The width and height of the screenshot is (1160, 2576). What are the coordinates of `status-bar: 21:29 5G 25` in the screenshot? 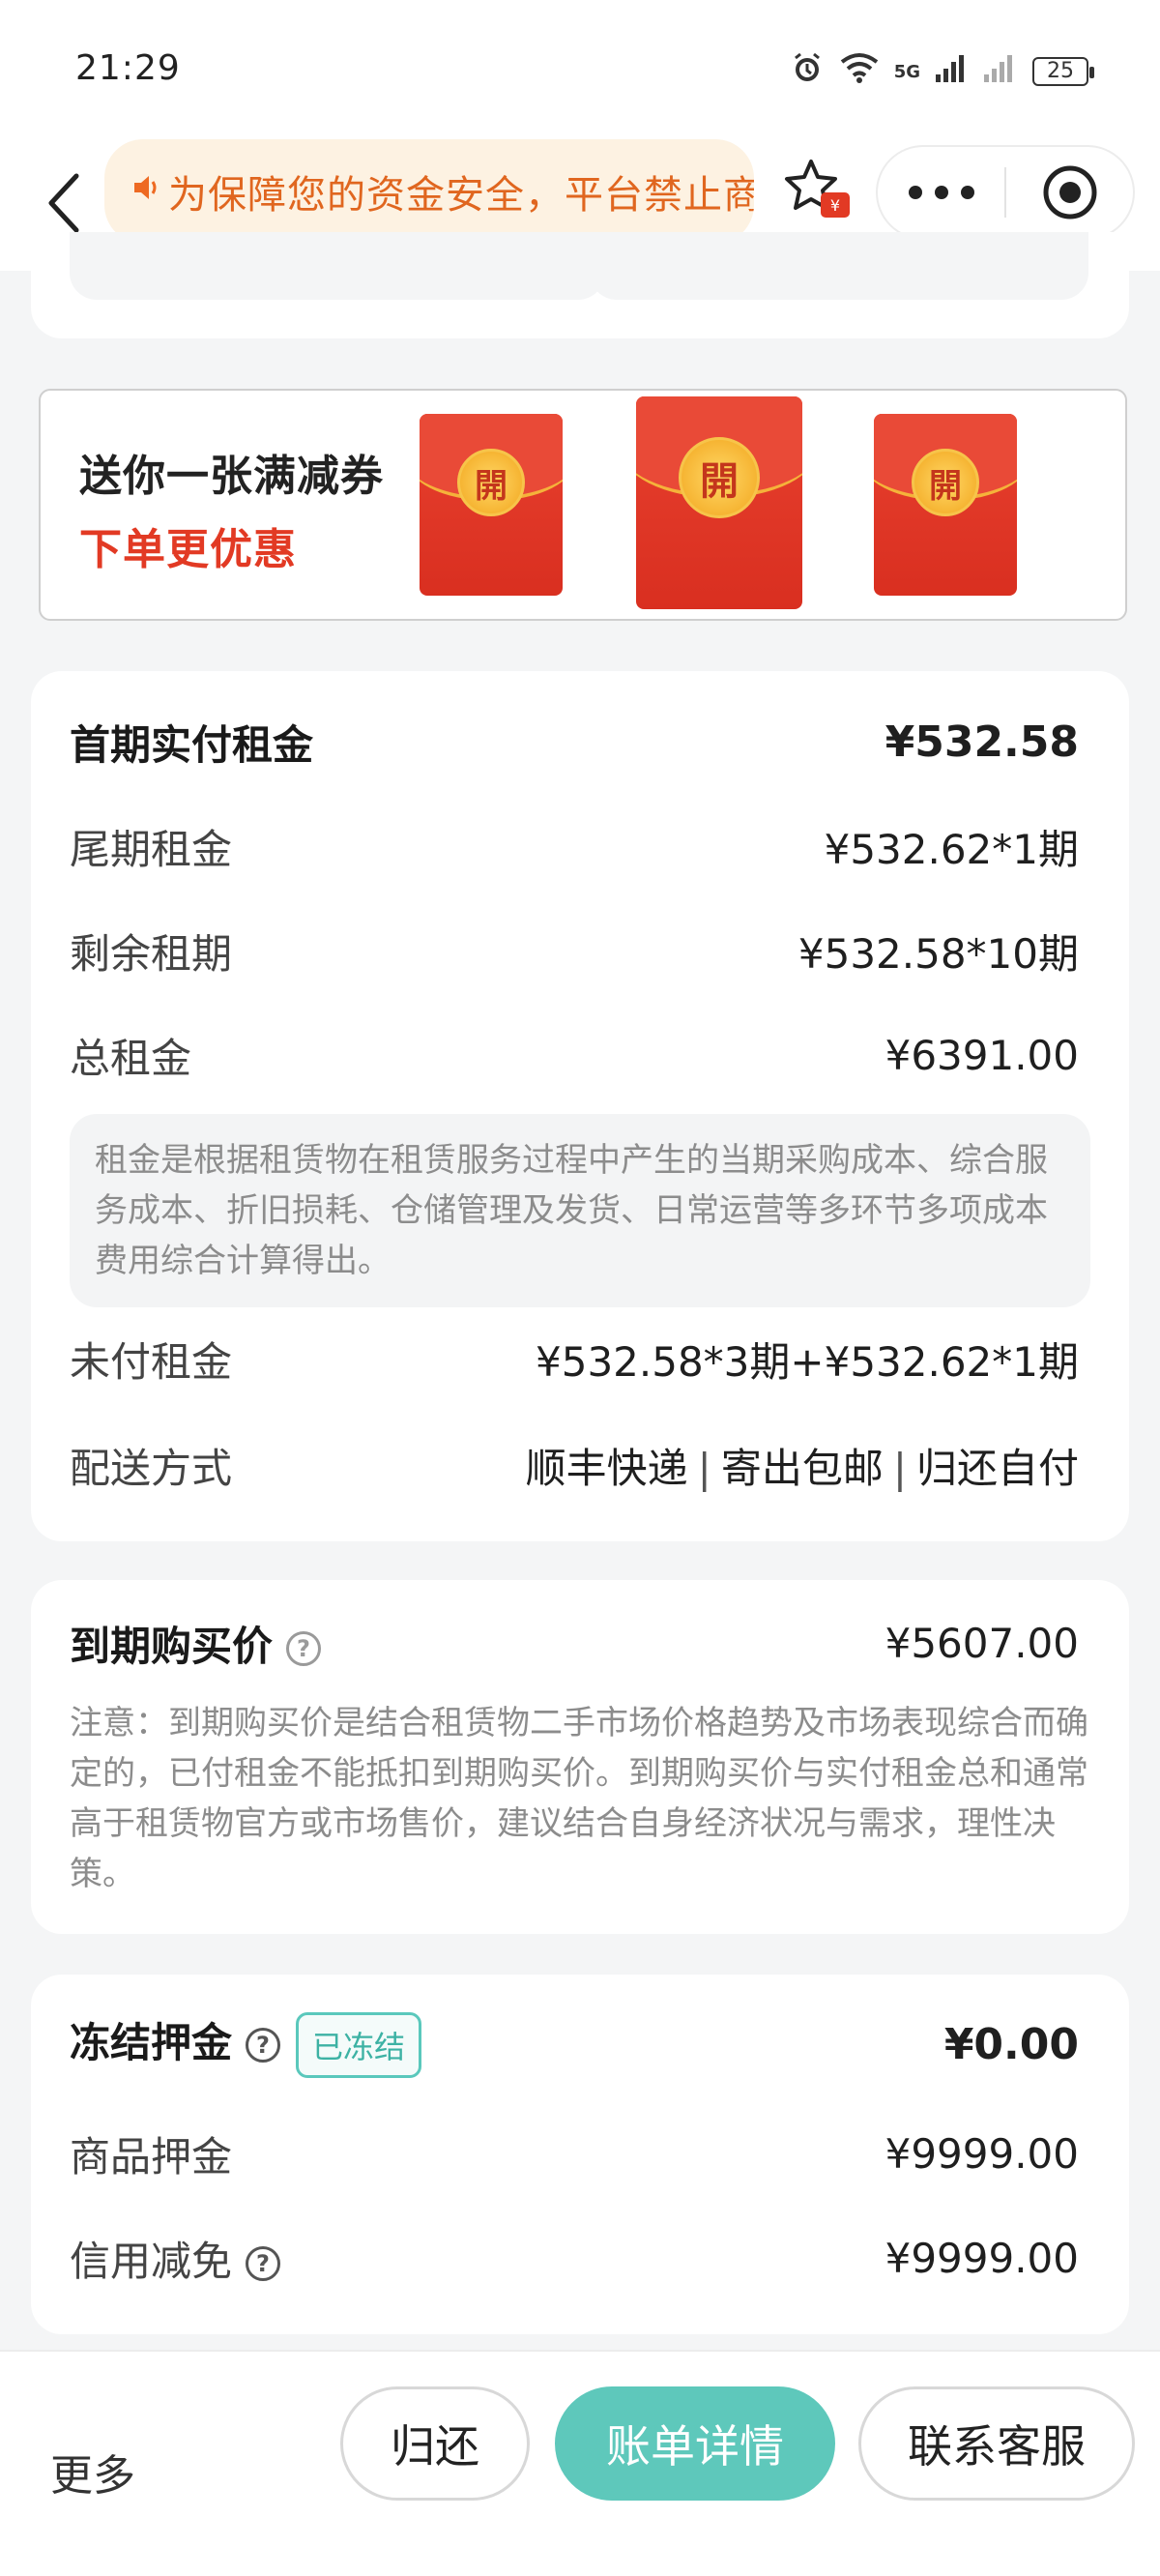 It's located at (580, 67).